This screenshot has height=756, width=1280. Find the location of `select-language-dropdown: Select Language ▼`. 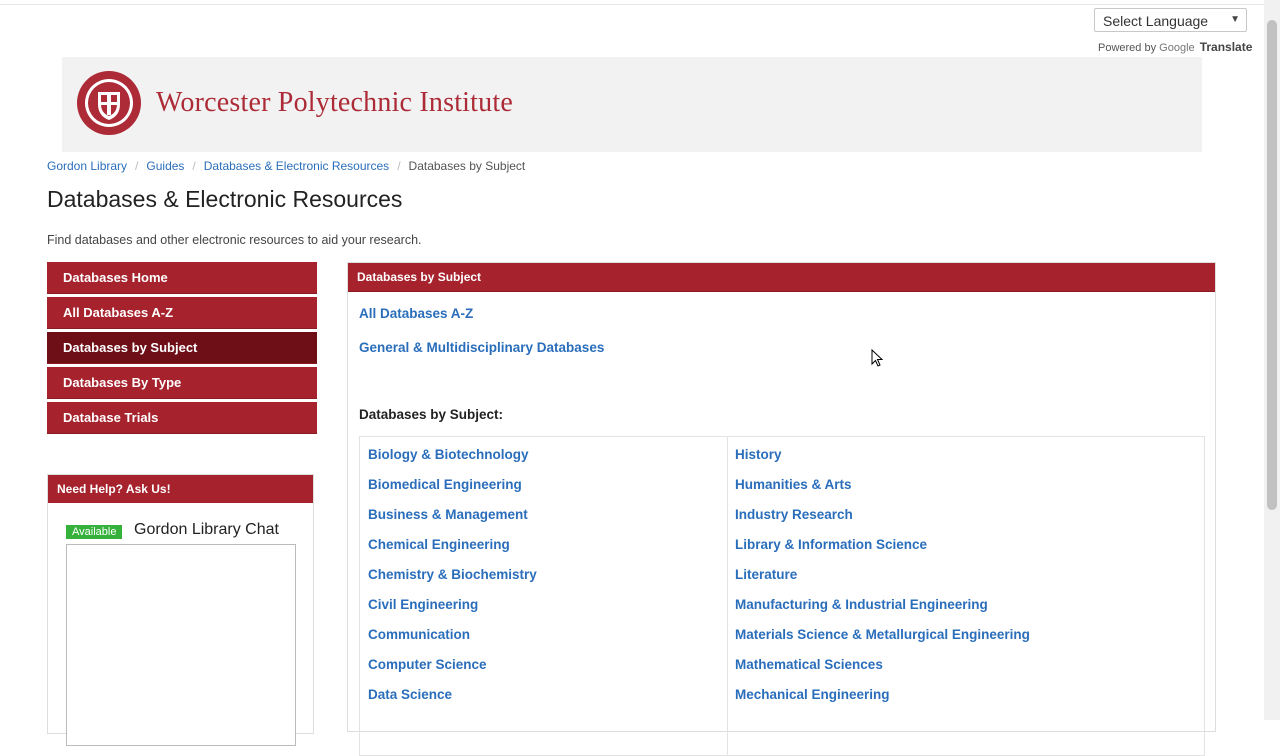

select-language-dropdown: Select Language ▼ is located at coordinates (1170, 20).